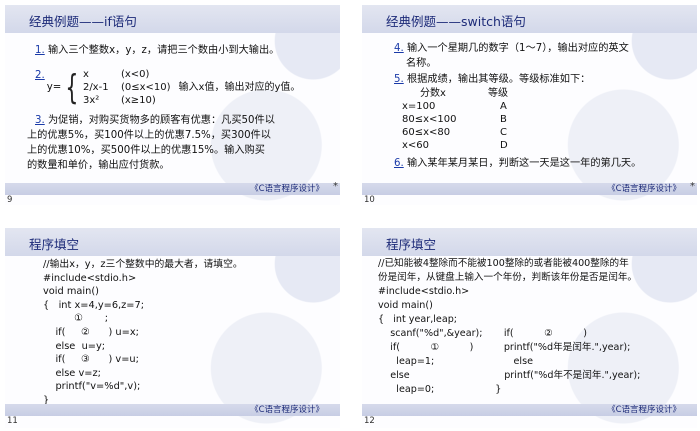 This screenshot has height=431, width=700. I want to click on case-expr: 3x², so click(91, 100).